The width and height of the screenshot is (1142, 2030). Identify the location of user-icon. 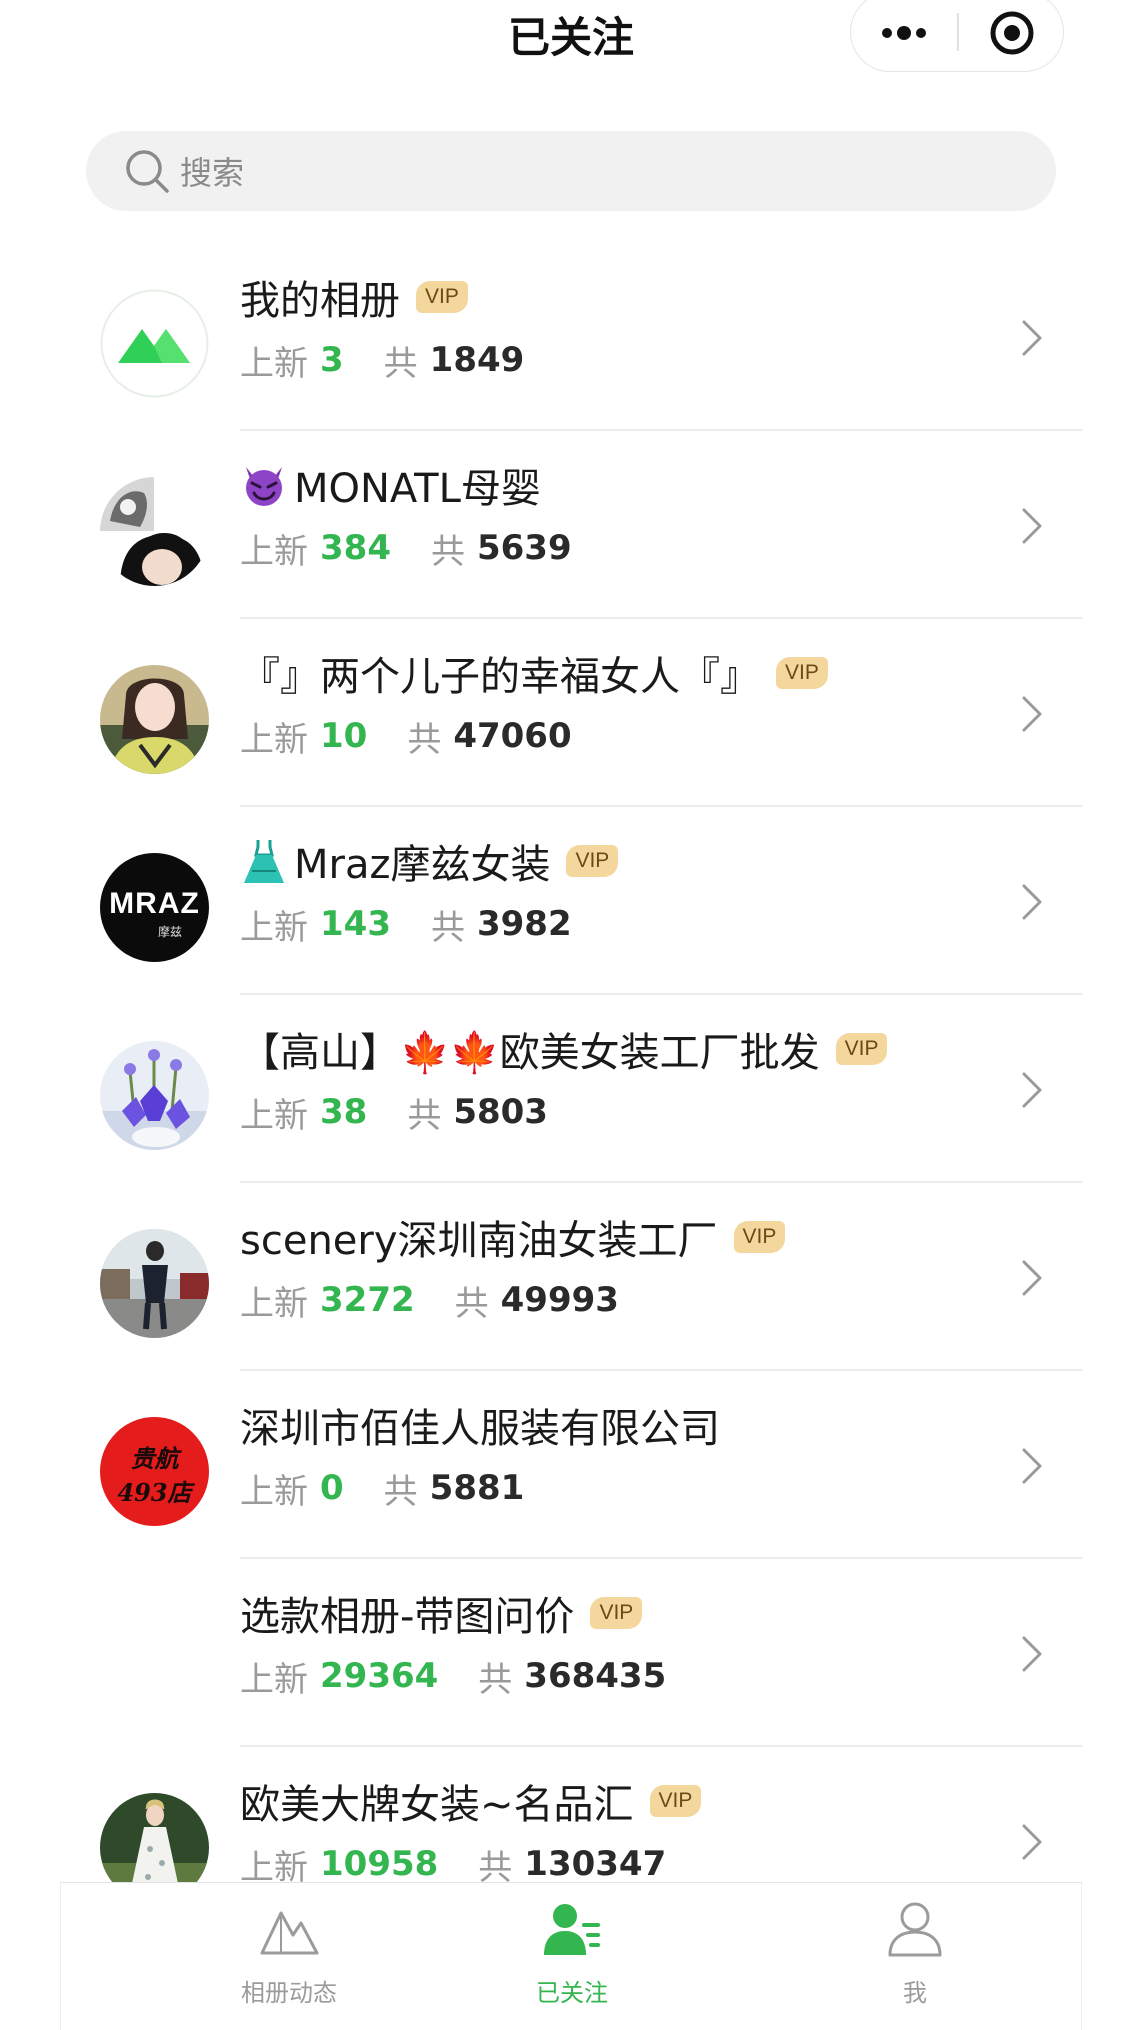
(915, 1929).